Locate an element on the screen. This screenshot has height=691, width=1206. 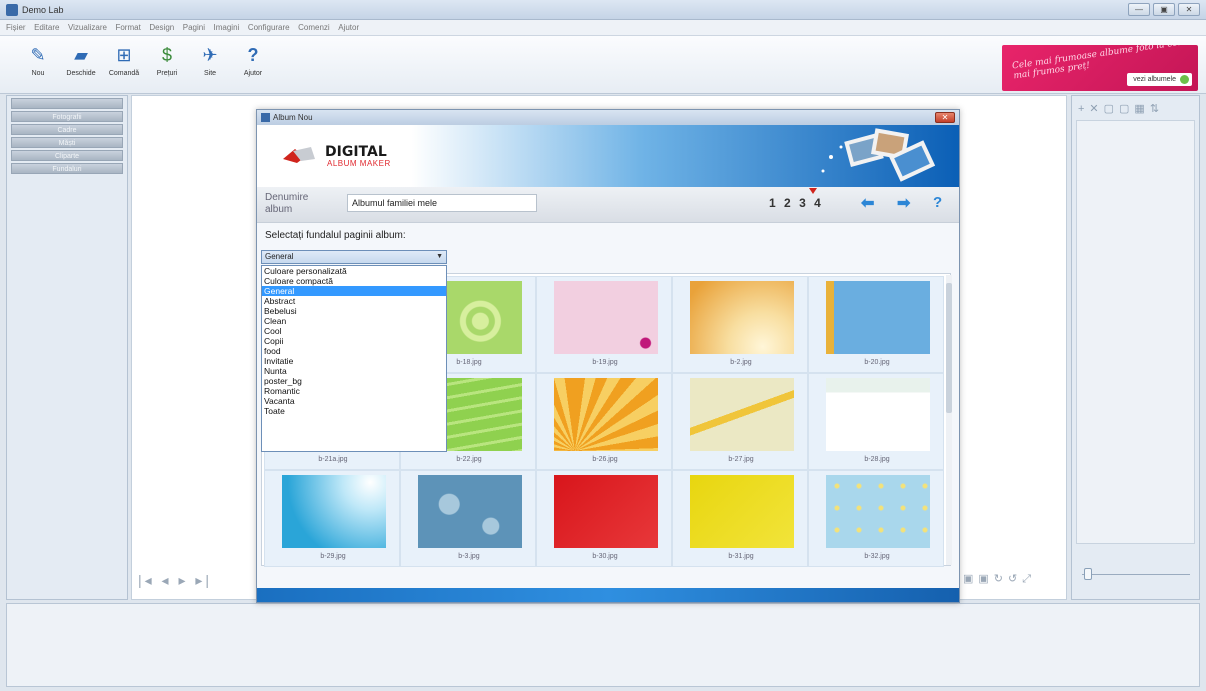
dropdown-option: Abstract is located at coordinates (354, 301).